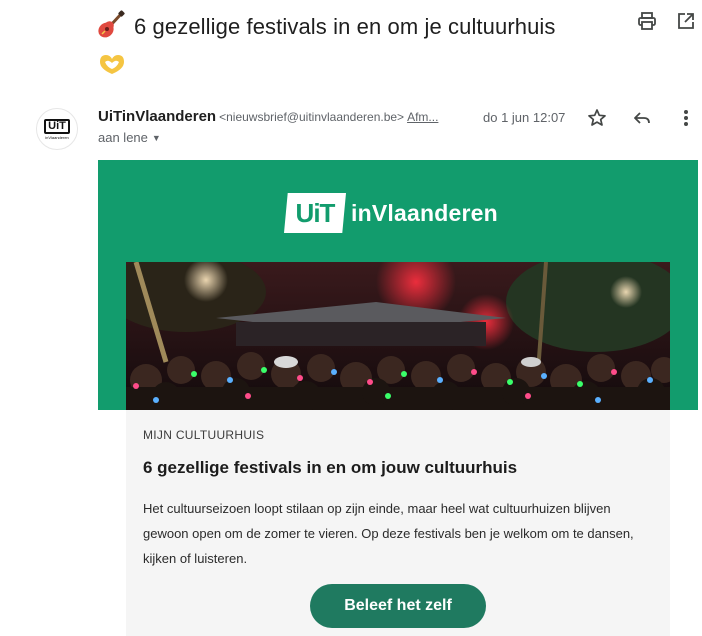 The image size is (702, 636). What do you see at coordinates (157, 116) in the screenshot?
I see `sender-name: UiTinVlaanderen` at bounding box center [157, 116].